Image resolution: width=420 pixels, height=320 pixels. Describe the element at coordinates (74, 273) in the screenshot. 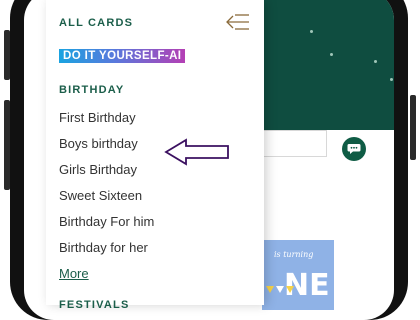

I see `more-link: More` at that location.